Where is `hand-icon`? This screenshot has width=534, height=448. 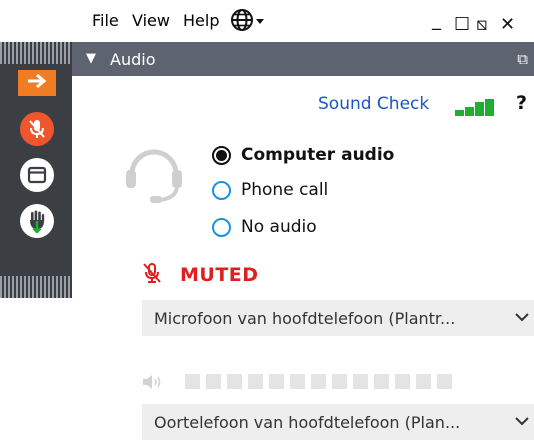 hand-icon is located at coordinates (37, 221).